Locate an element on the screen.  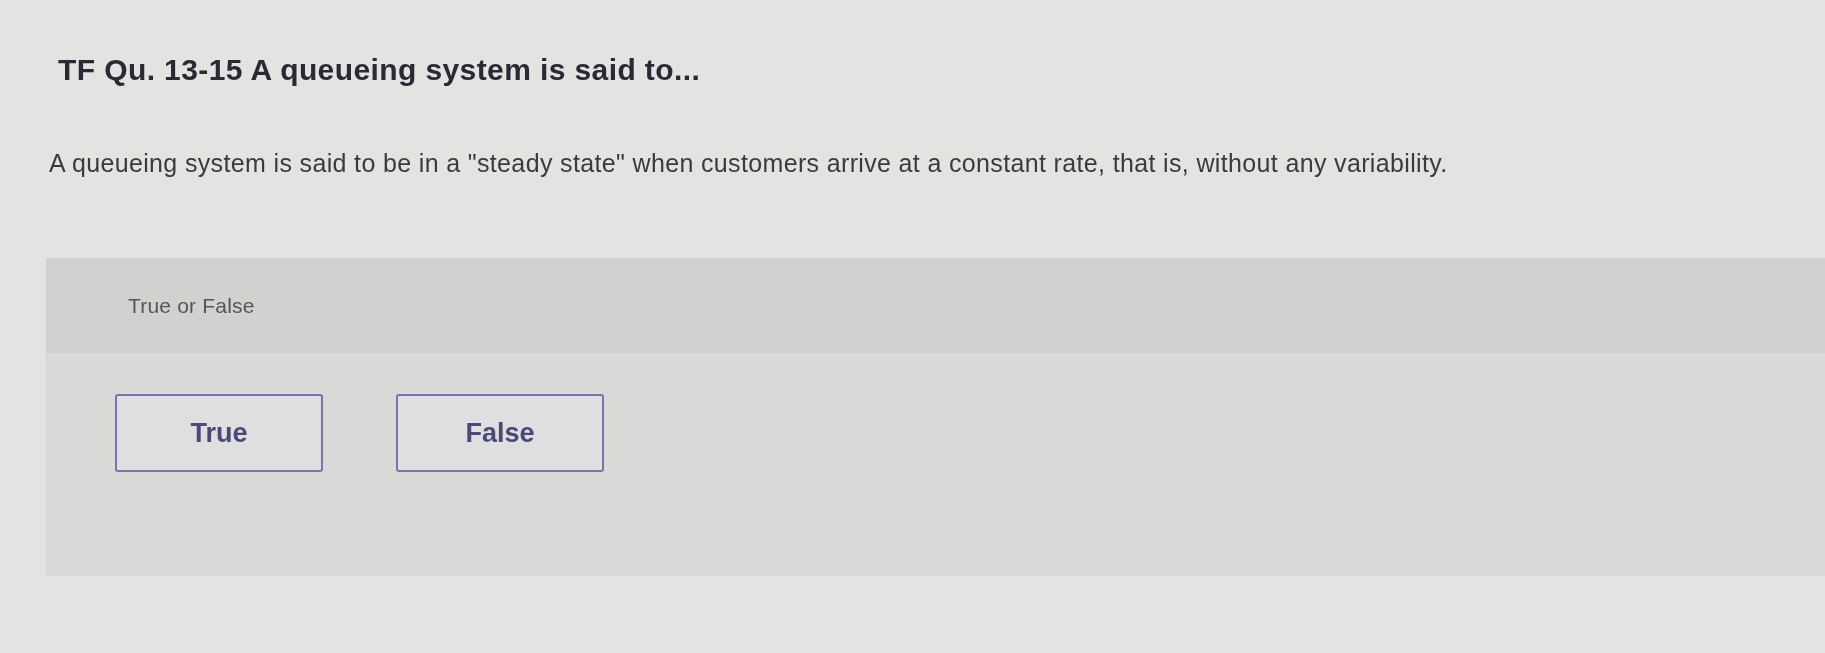
question-text: A queueing system is said to be in a "steady state" when customers arrive at a constant rate, that is, without any variability. is located at coordinates (749, 163).